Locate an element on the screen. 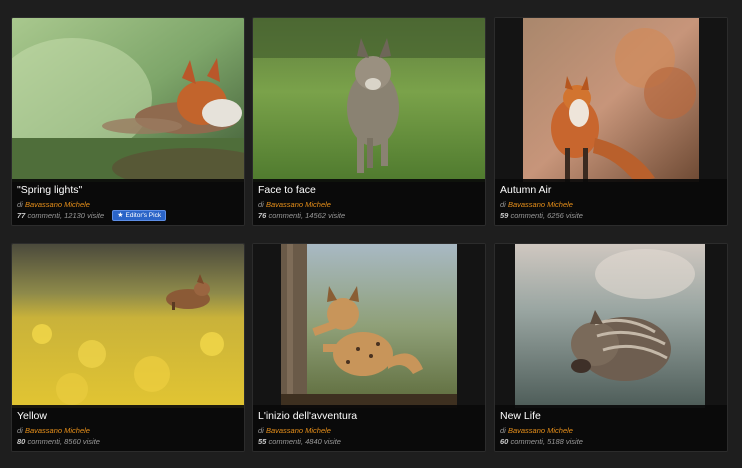 This screenshot has width=742, height=468. wolf-walking-image is located at coordinates (369, 100).